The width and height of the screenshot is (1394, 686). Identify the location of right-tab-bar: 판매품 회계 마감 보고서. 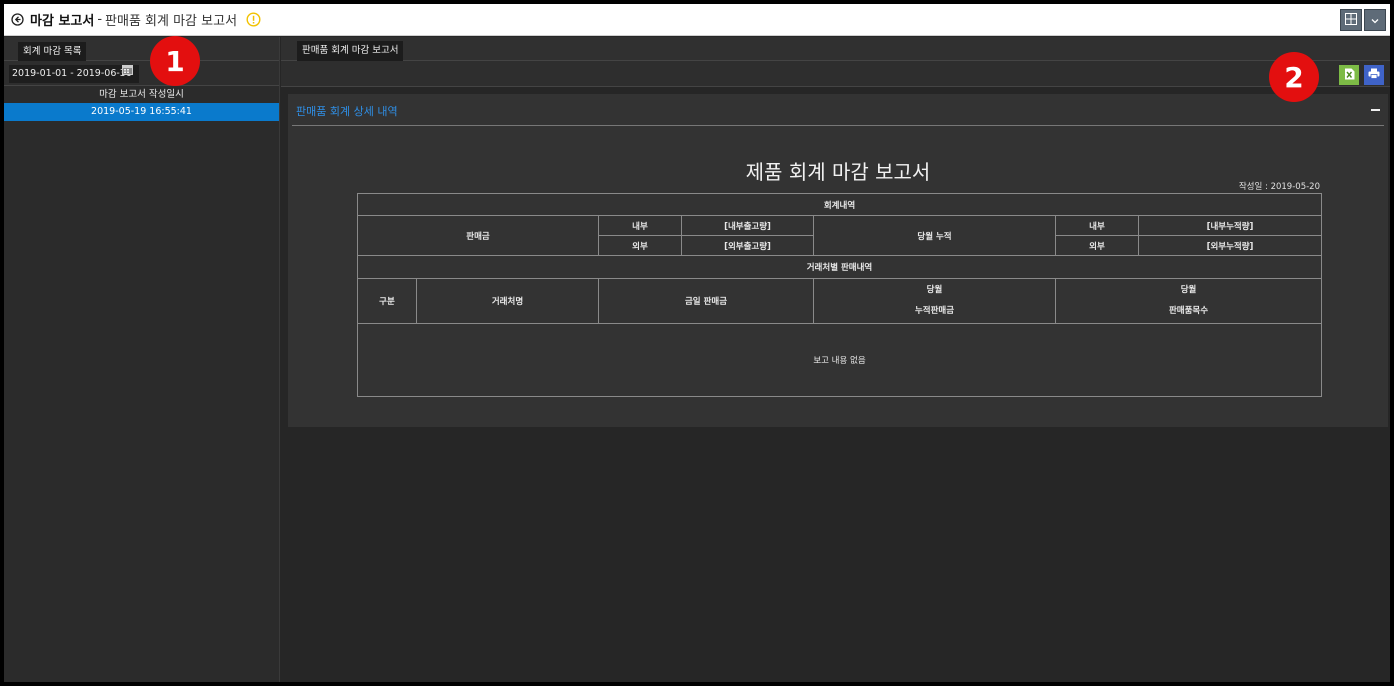
(835, 49).